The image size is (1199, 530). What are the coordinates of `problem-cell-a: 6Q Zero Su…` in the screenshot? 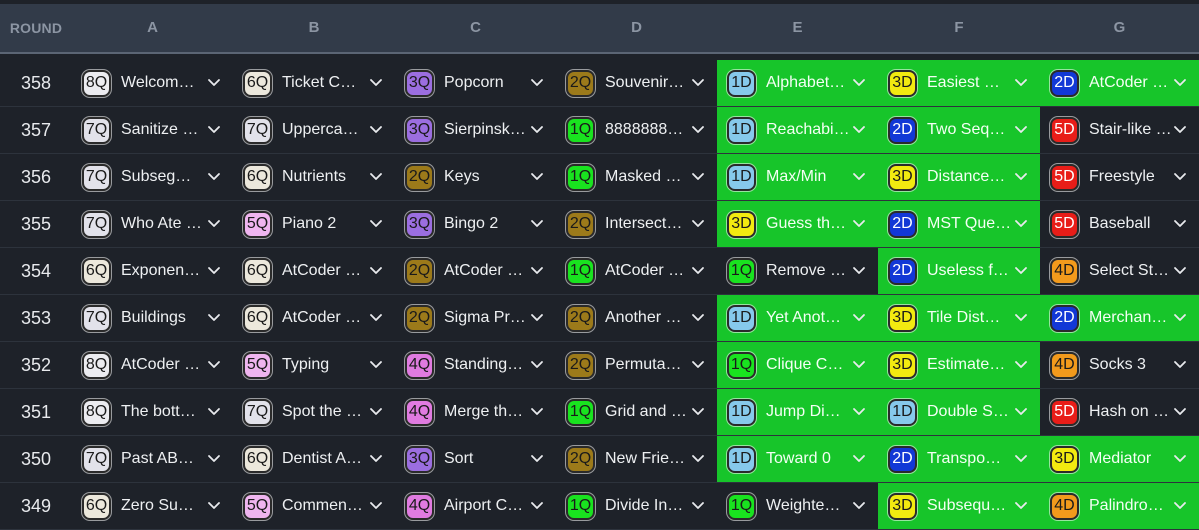 It's located at (152, 506).